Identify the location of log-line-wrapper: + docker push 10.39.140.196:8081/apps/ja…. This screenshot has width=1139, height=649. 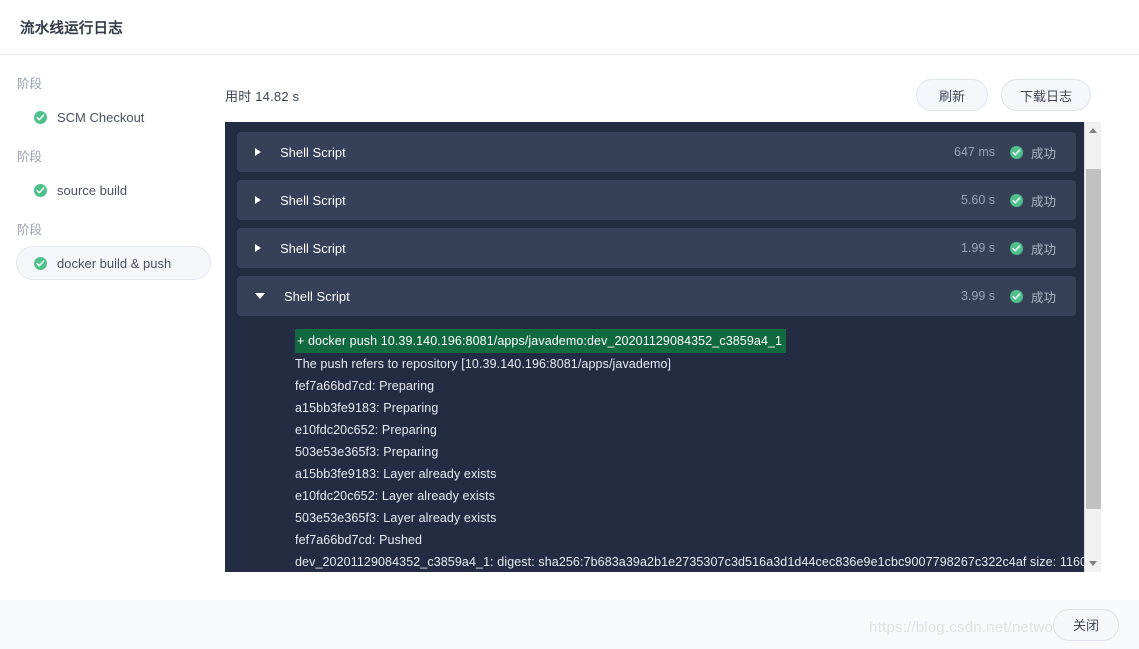
(685, 341).